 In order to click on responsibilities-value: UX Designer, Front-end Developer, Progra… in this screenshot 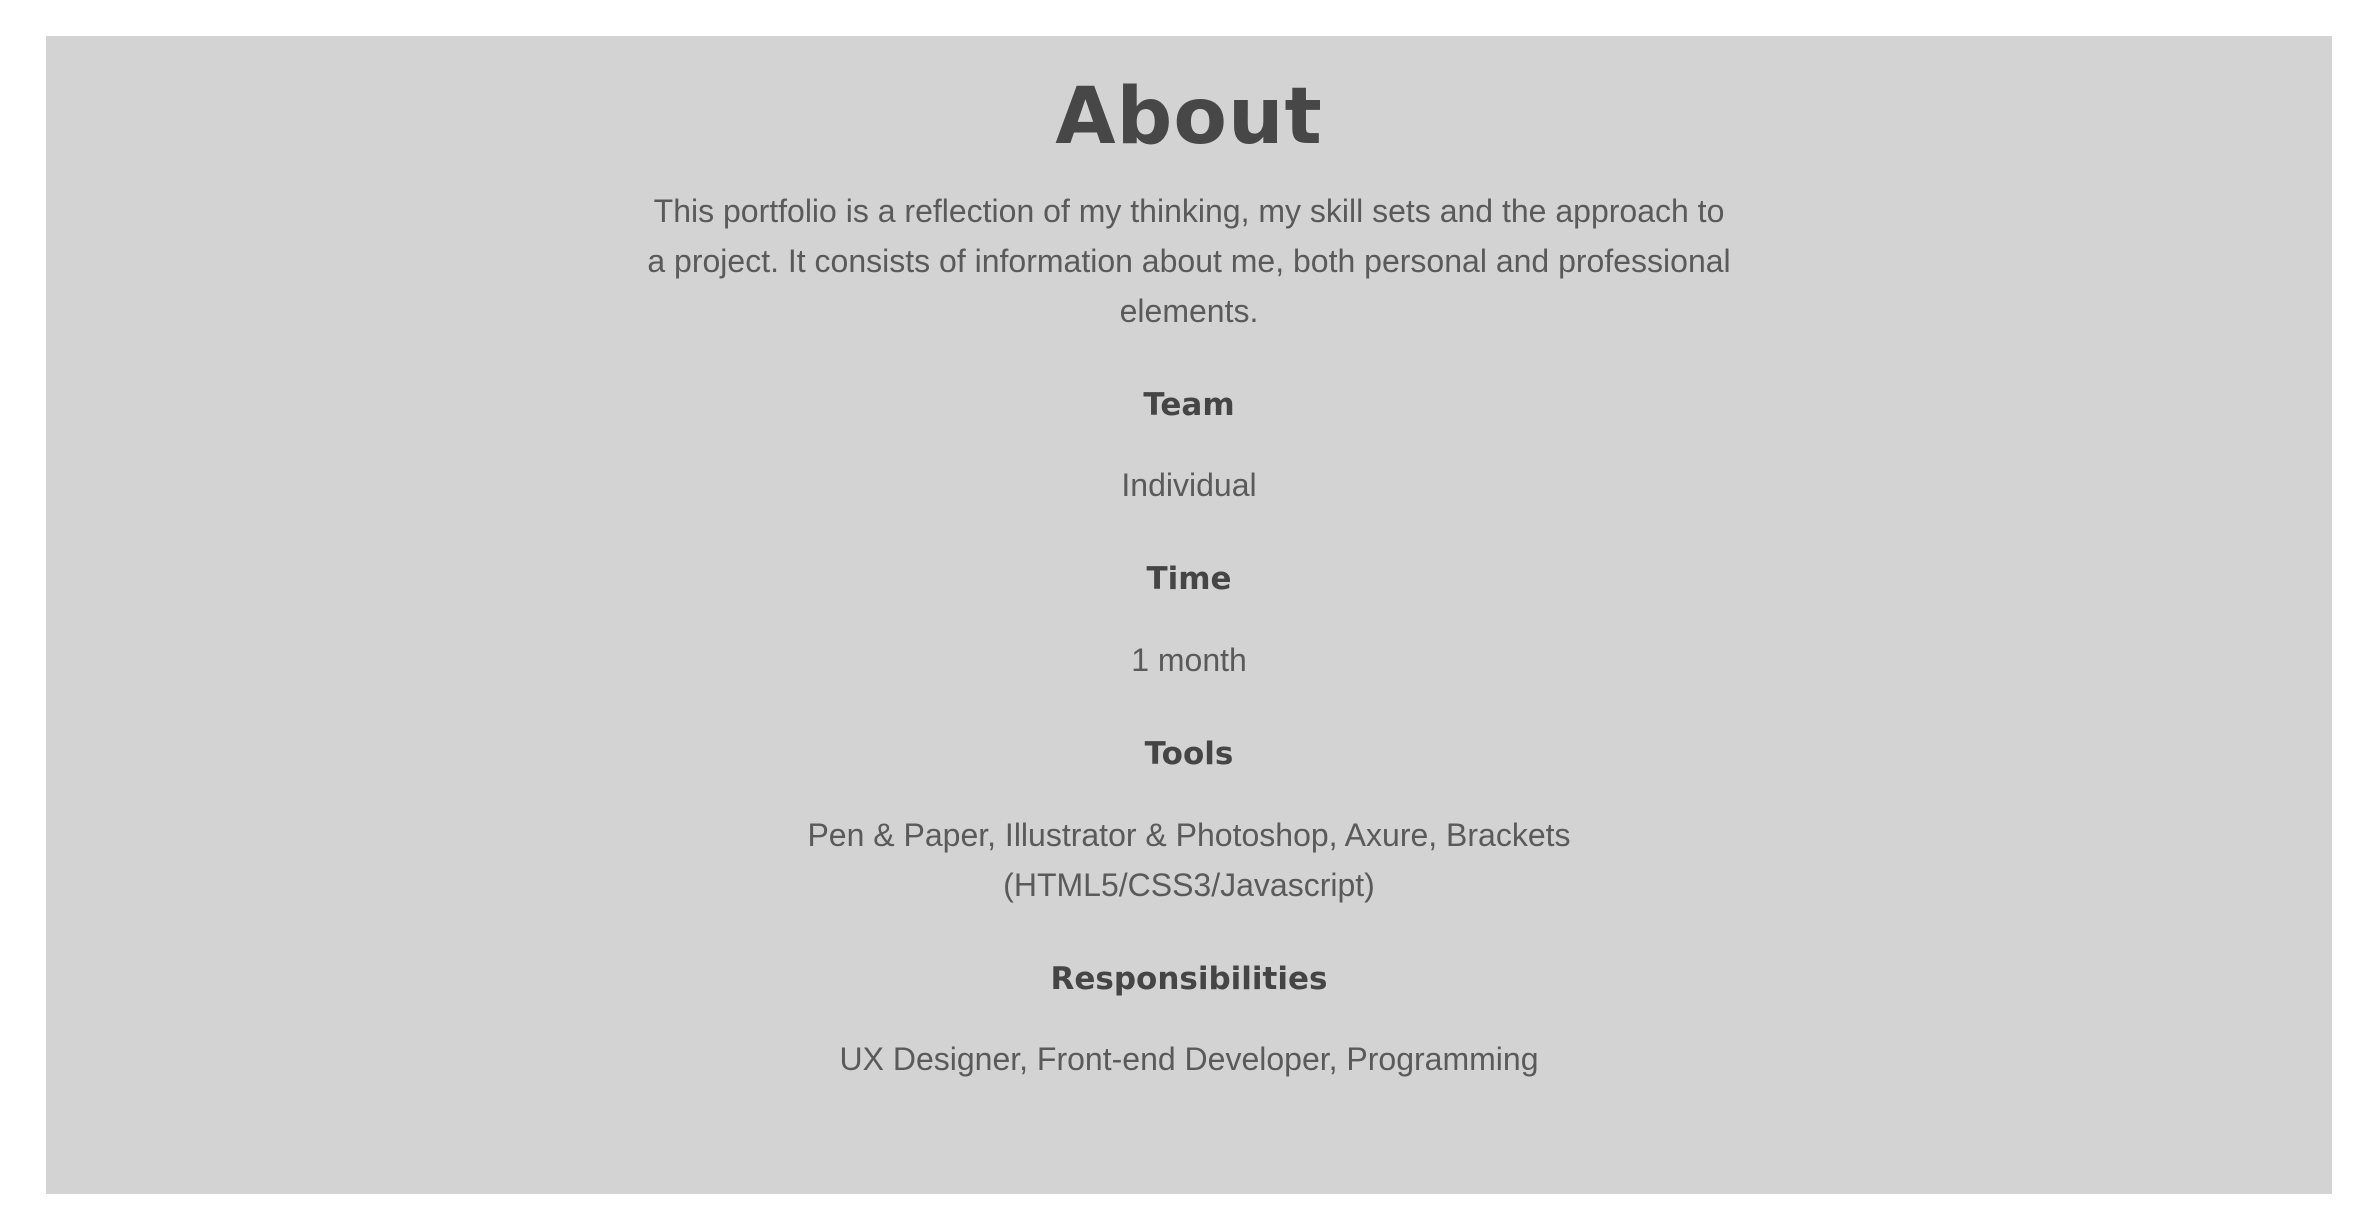, I will do `click(1189, 1059)`.